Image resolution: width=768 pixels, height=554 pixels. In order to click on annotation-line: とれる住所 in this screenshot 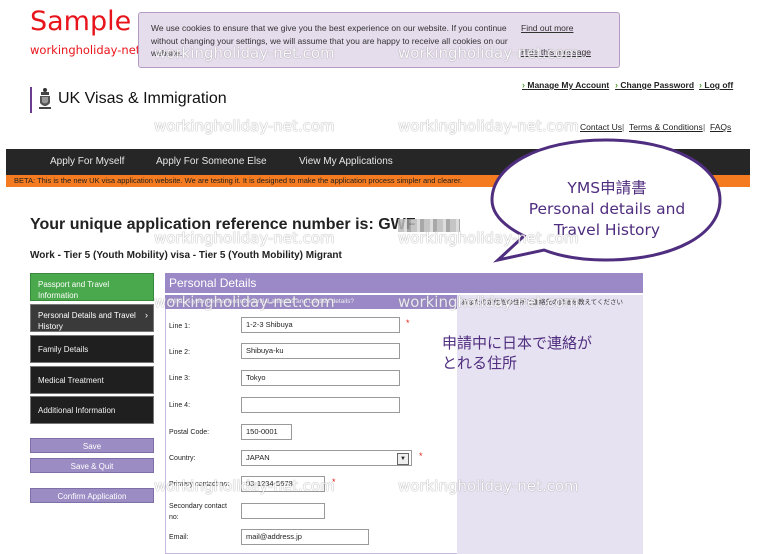, I will do `click(480, 363)`.